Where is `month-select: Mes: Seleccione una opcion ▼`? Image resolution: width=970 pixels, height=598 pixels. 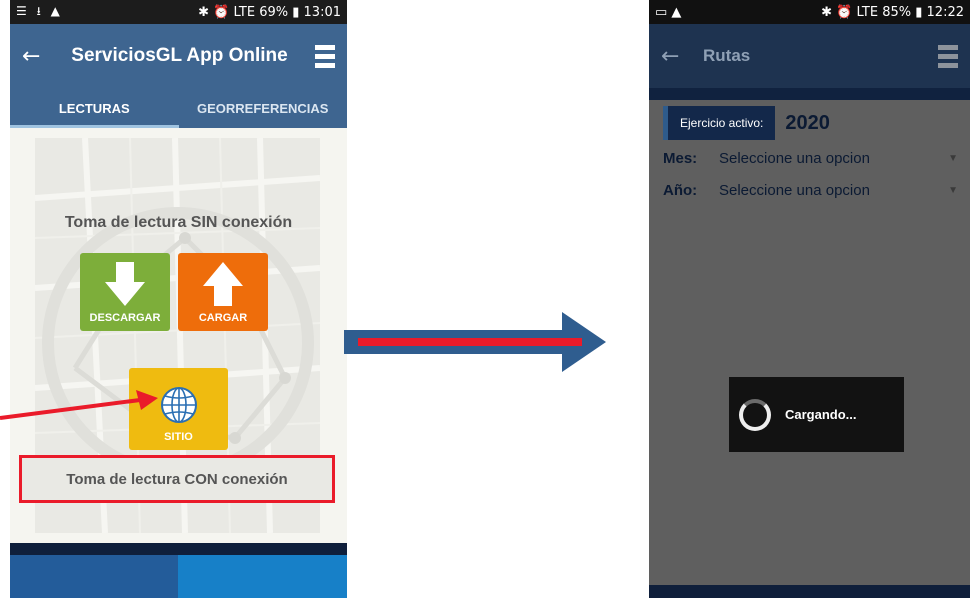
month-select: Mes: Seleccione una opcion ▼ is located at coordinates (810, 158).